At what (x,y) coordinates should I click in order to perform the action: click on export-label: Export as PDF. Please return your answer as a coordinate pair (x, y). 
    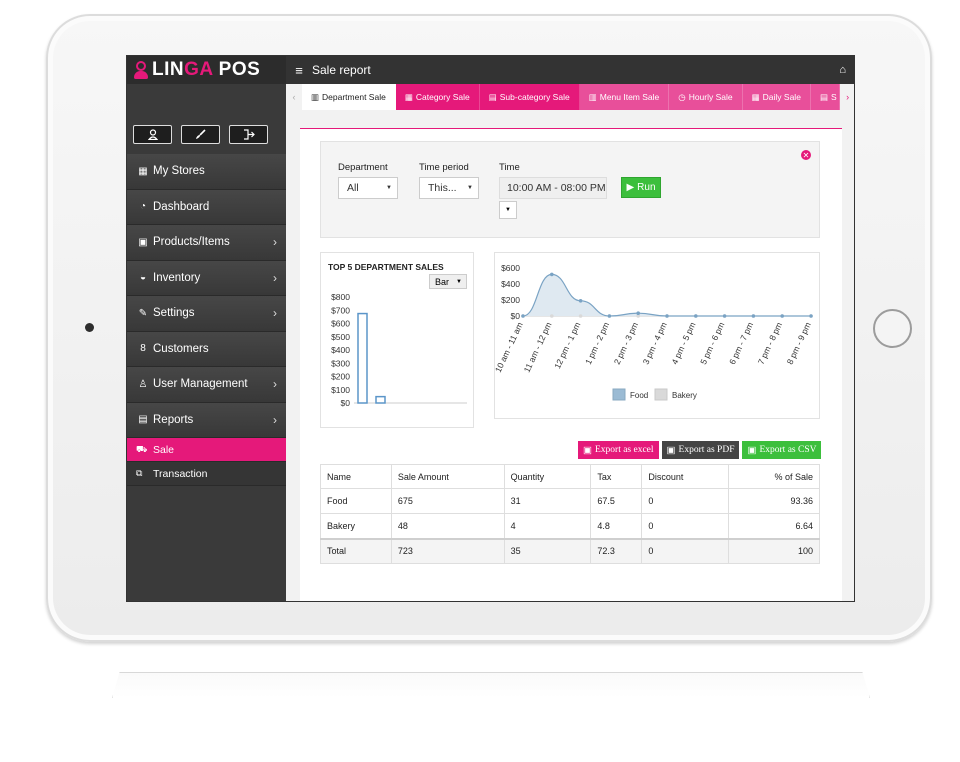
    Looking at the image, I should click on (706, 450).